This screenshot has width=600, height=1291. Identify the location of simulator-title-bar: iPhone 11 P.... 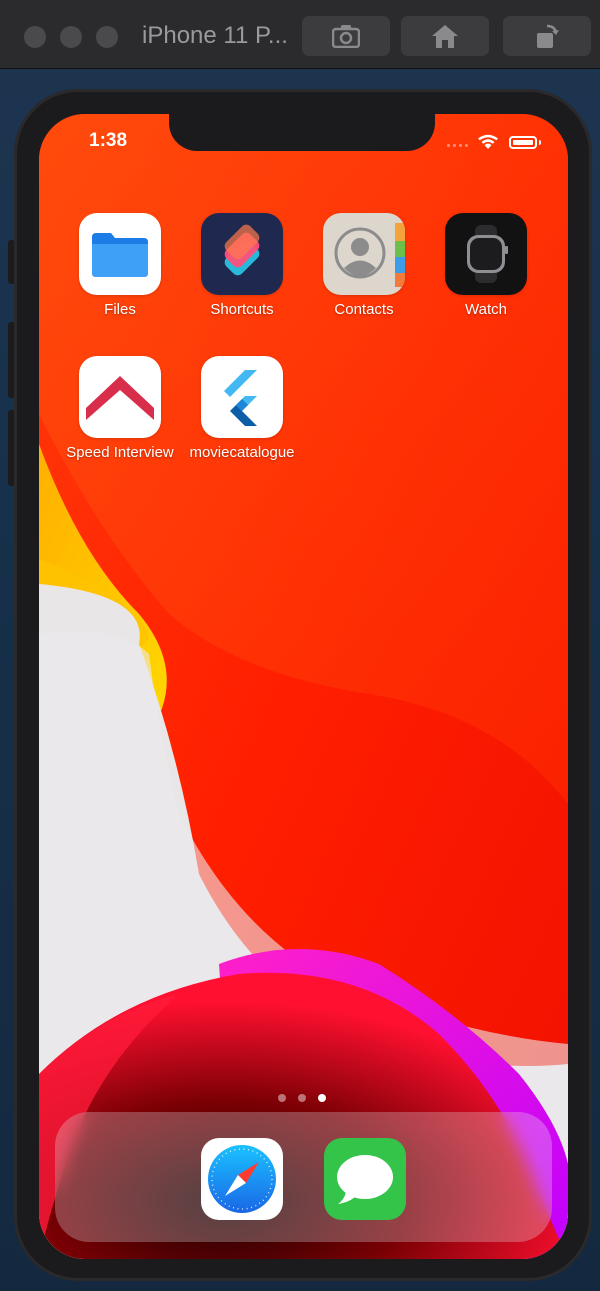
(300, 34).